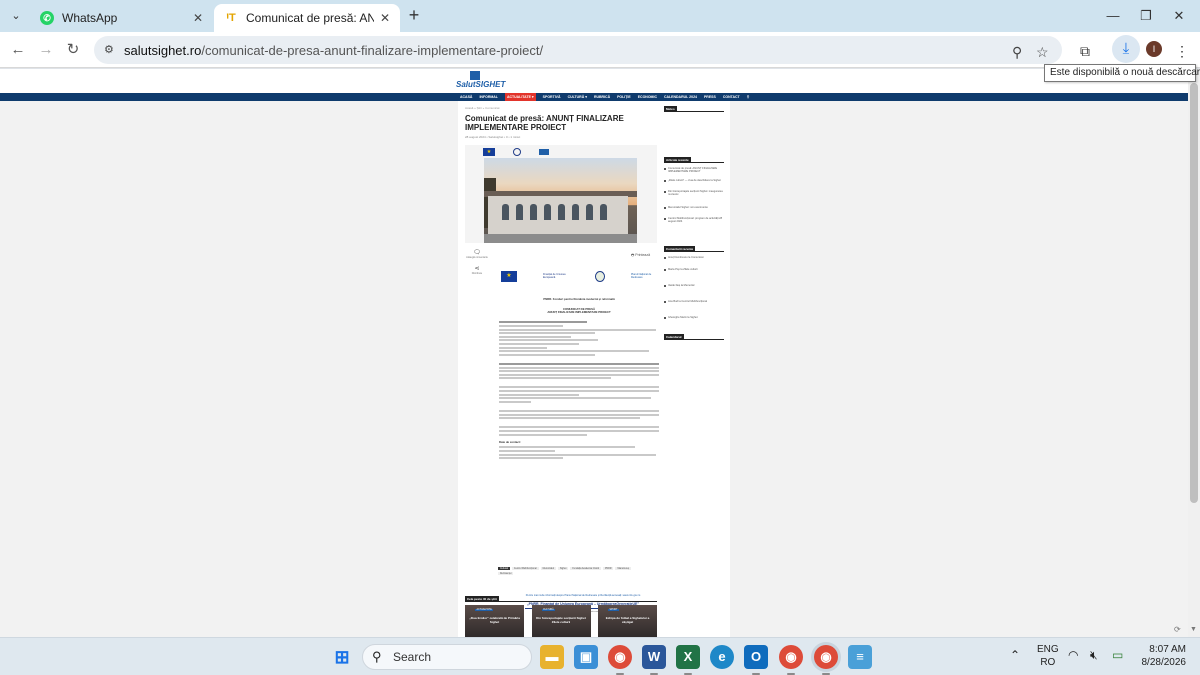 This screenshot has width=1200, height=675. Describe the element at coordinates (477, 252) in the screenshot. I see `comment-icon: 🗨` at that location.